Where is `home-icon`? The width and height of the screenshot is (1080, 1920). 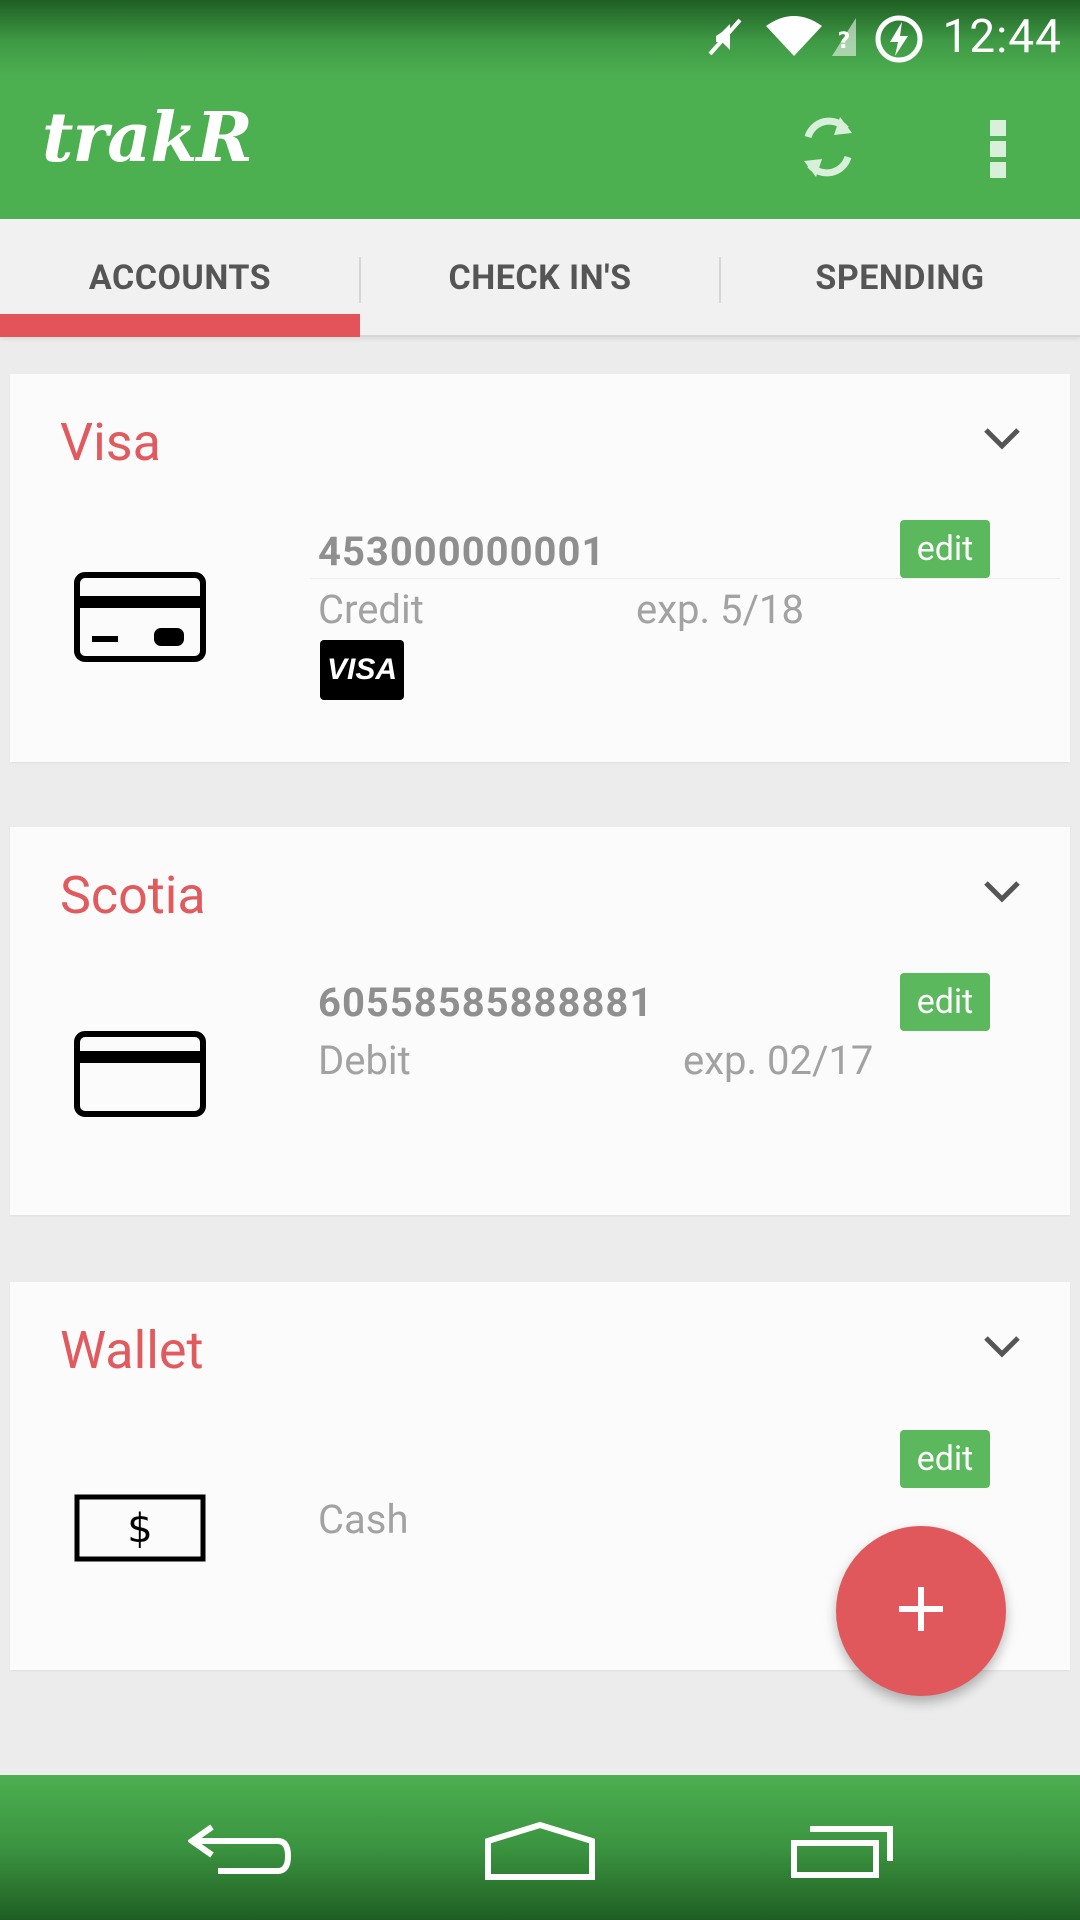
home-icon is located at coordinates (540, 1853).